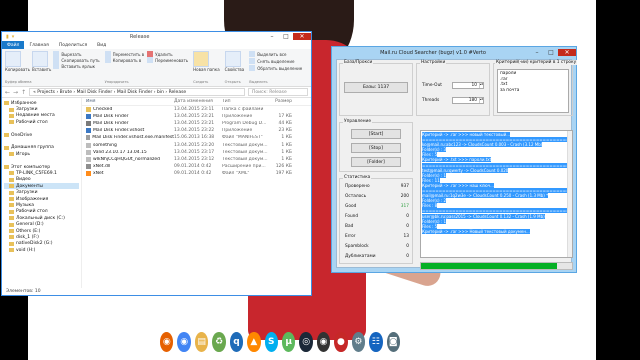  I want to click on threads-value: 180, so click(472, 100).